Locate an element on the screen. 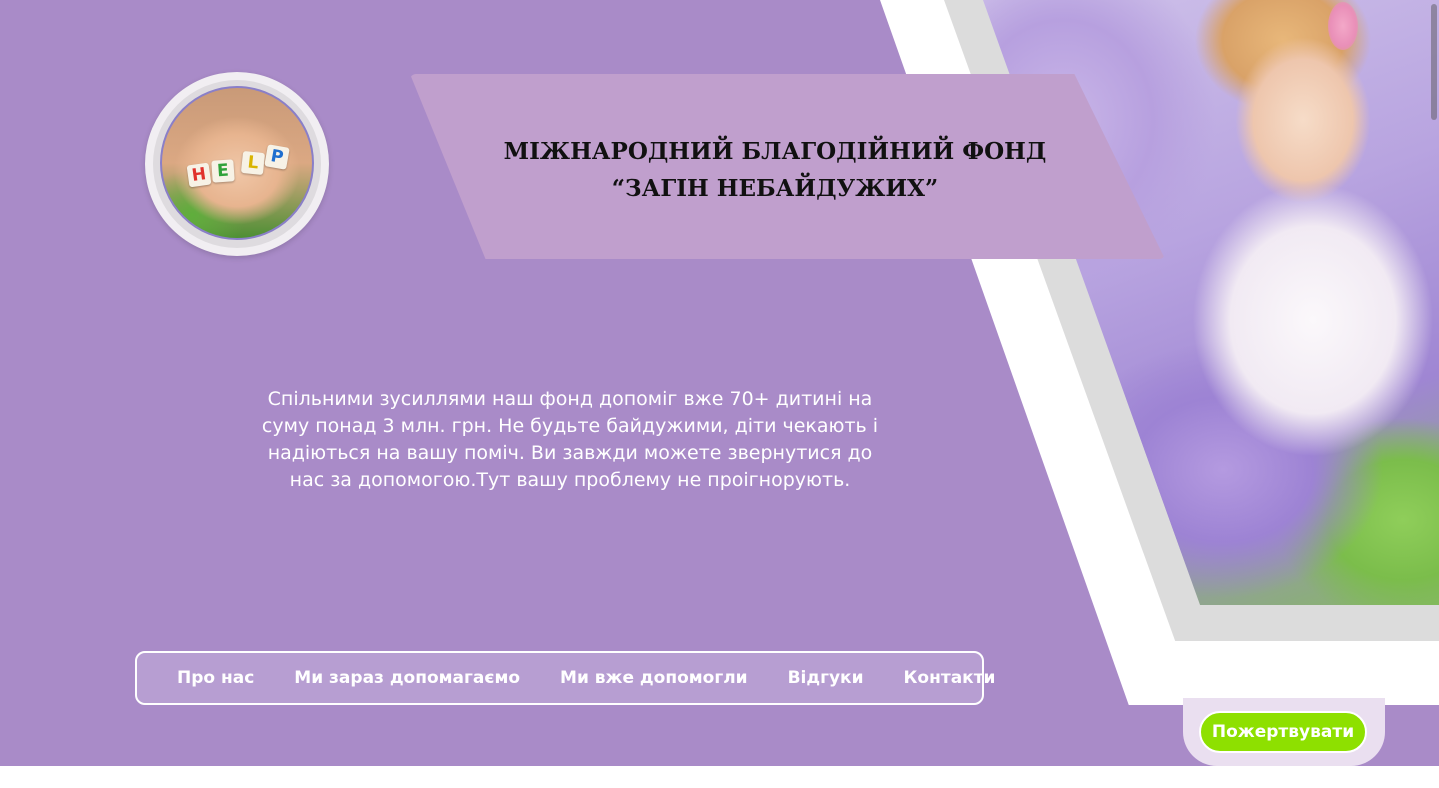  page-title-line1: МІЖНАРОДНИЙ БЛАГОДІЙНИЙ ФОНД is located at coordinates (775, 151).